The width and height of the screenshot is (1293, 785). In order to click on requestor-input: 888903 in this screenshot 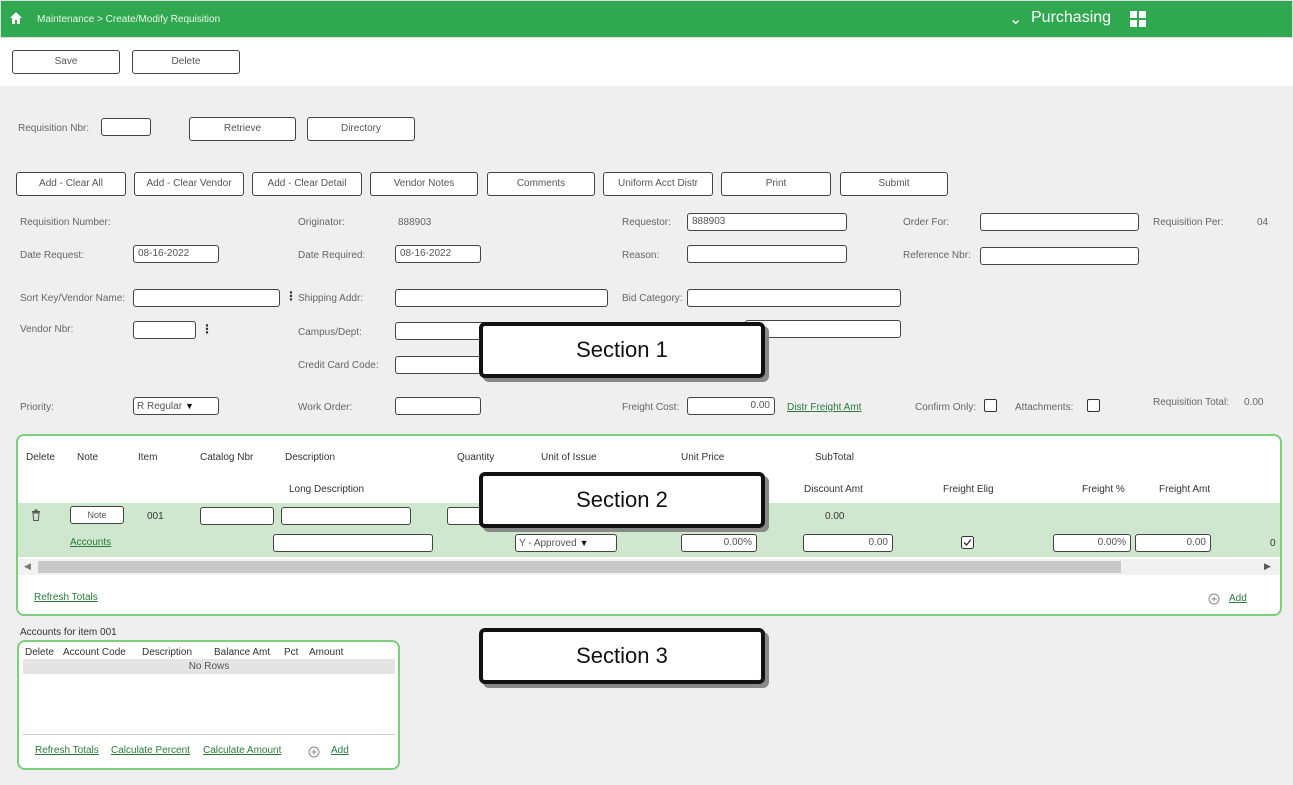, I will do `click(767, 222)`.